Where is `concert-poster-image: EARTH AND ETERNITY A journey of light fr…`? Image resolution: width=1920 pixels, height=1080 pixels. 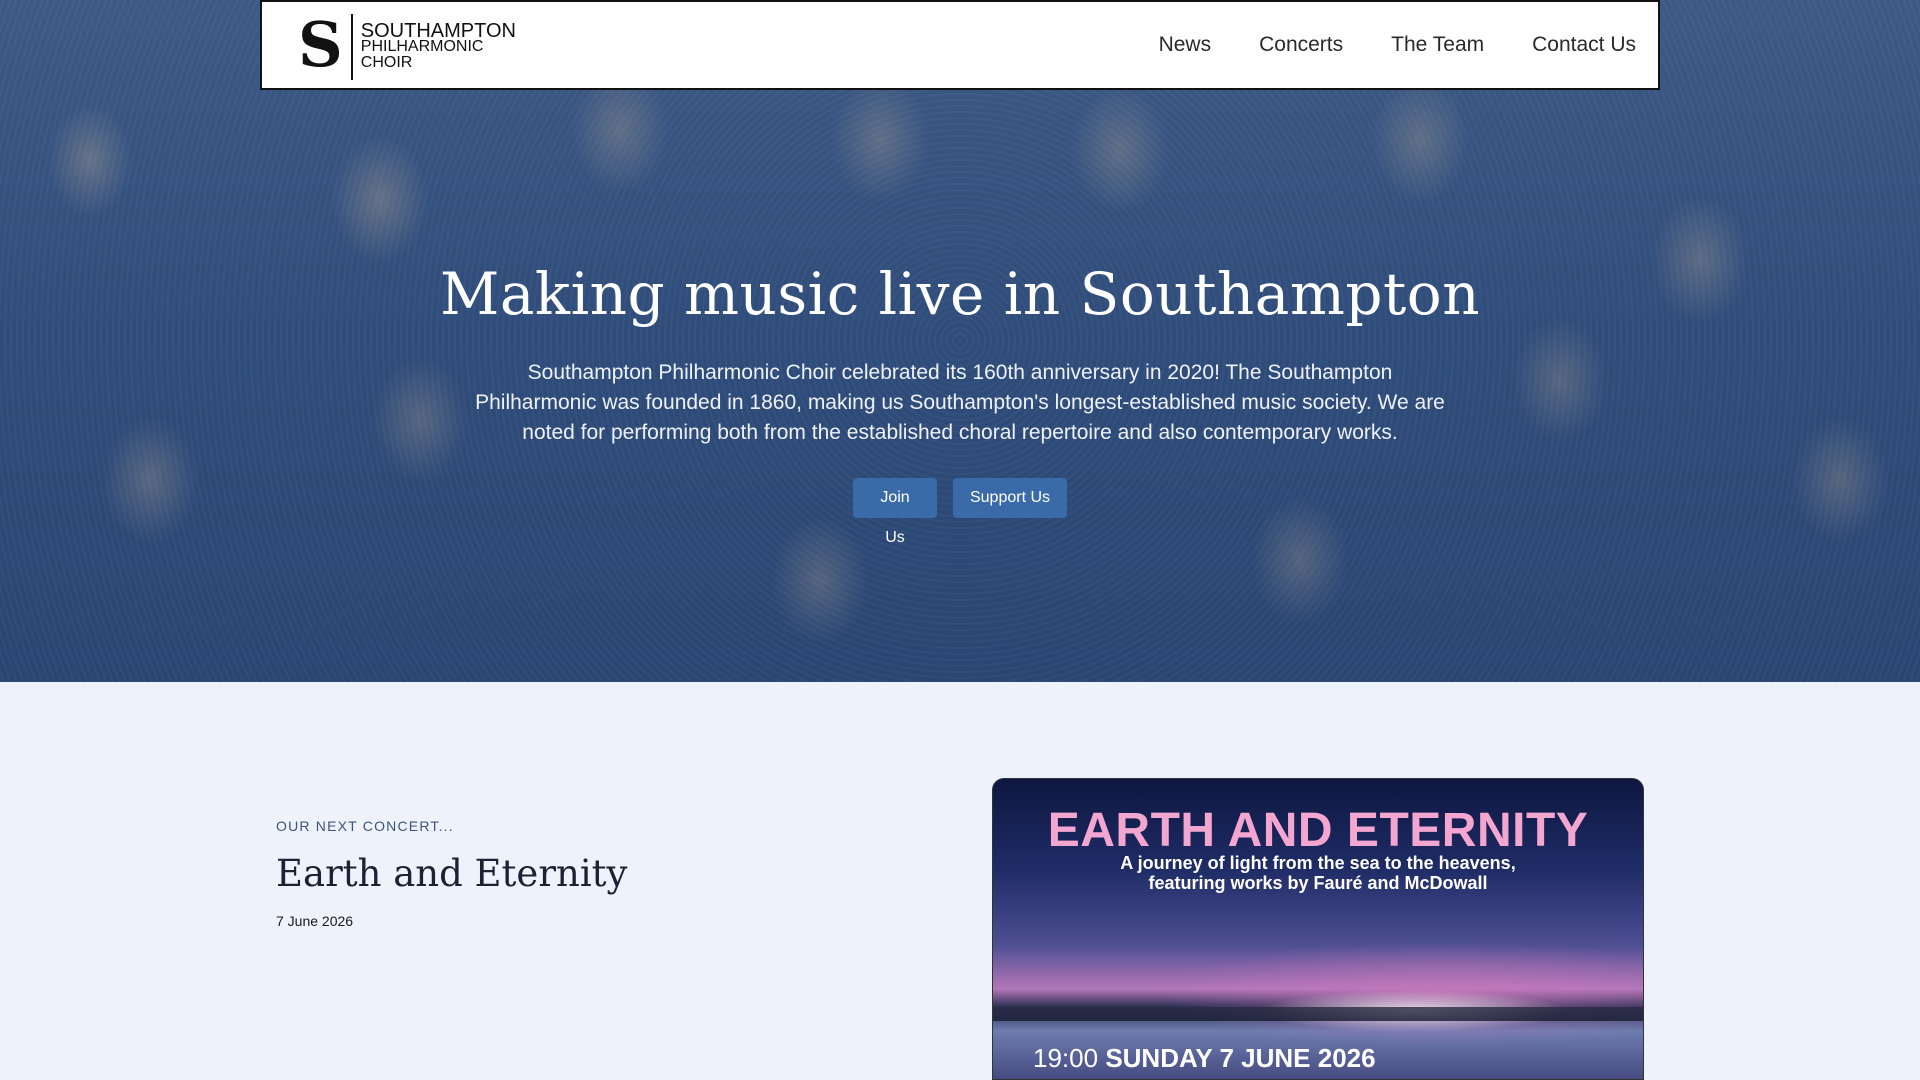 concert-poster-image: EARTH AND ETERNITY A journey of light fr… is located at coordinates (1318, 929).